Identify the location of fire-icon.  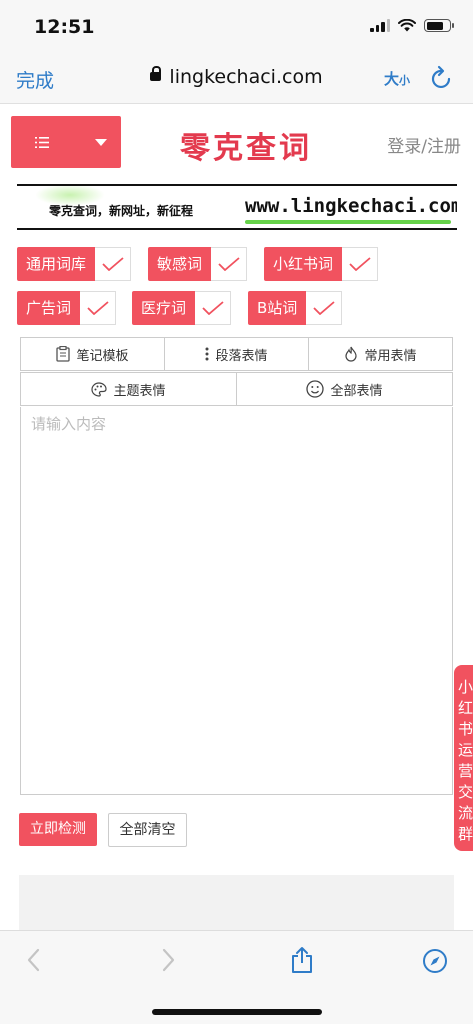
(351, 354).